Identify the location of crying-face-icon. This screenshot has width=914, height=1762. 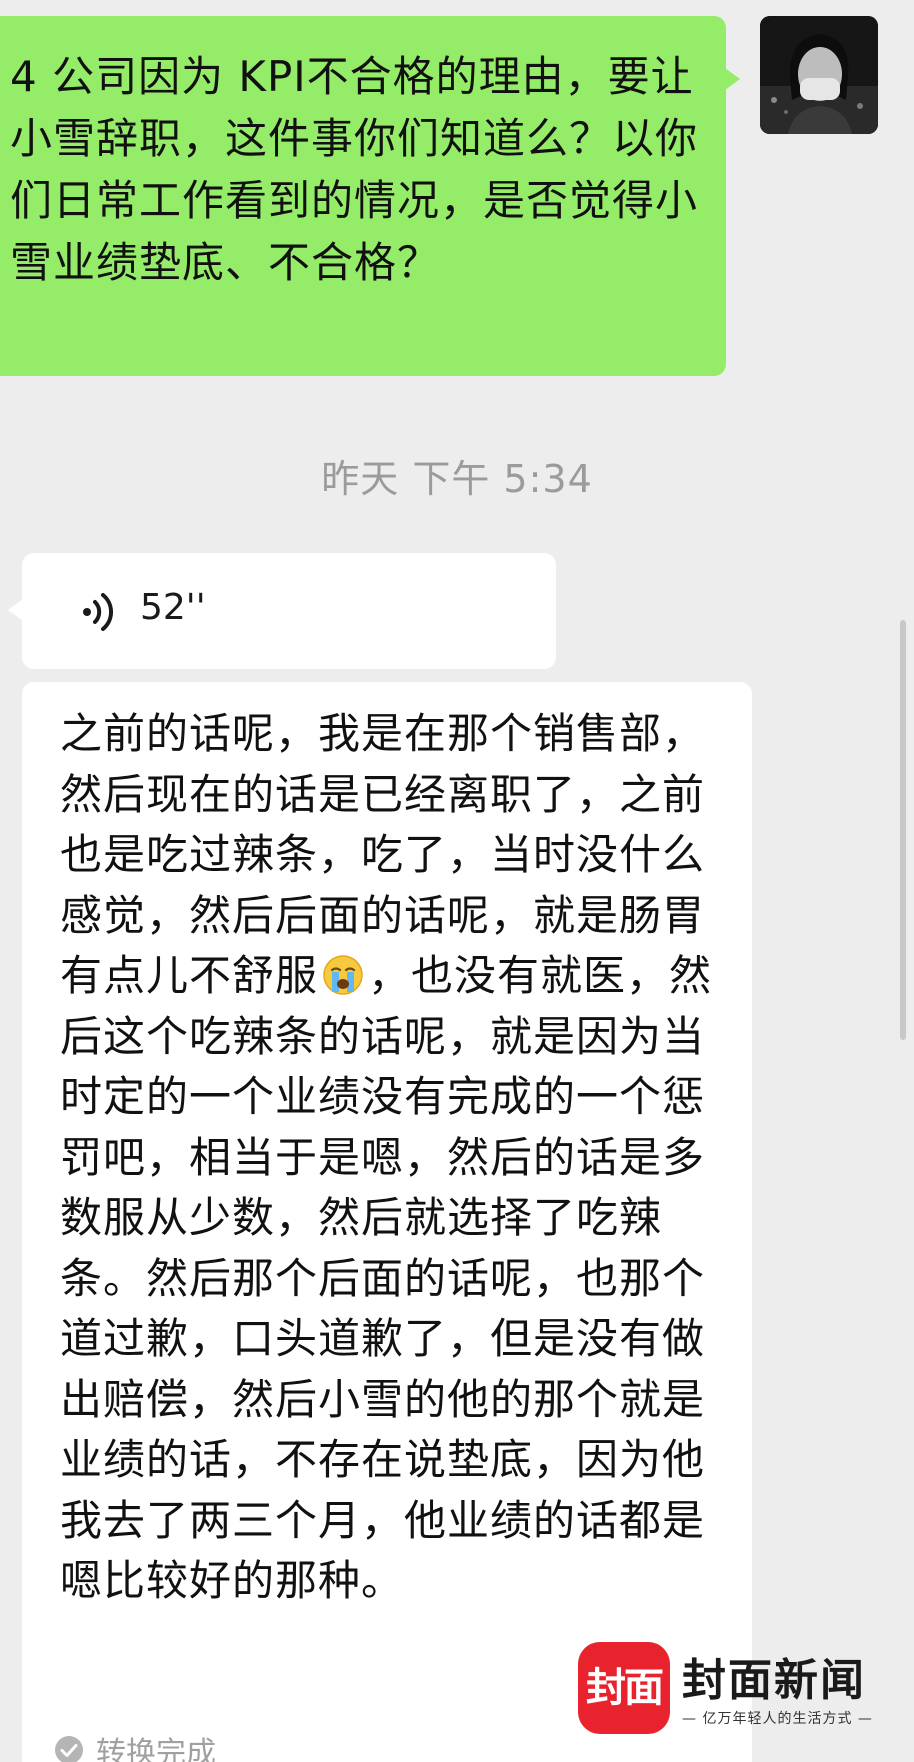
(343, 975).